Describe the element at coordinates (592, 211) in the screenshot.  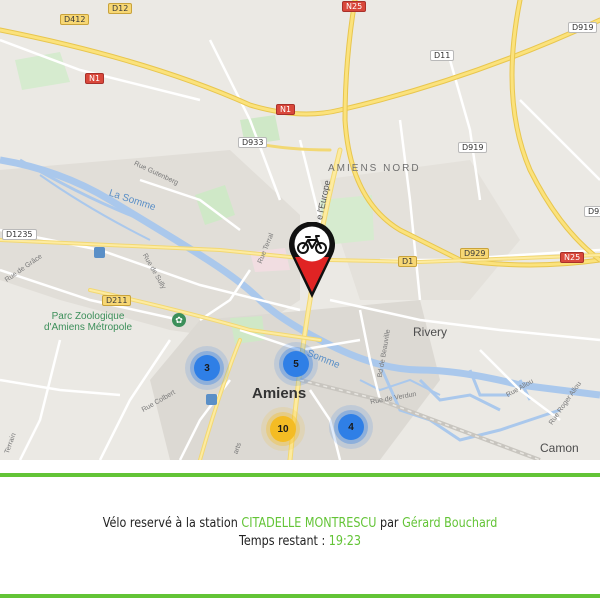
I see `road-shield: D92` at that location.